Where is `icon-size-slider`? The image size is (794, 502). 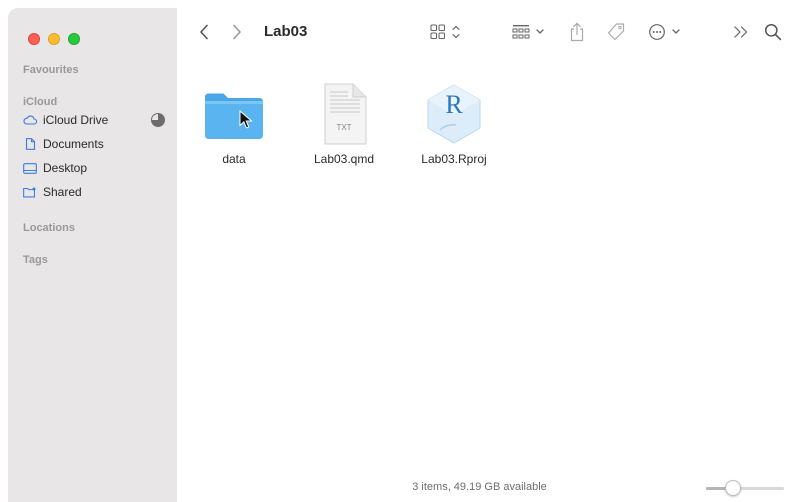 icon-size-slider is located at coordinates (745, 488).